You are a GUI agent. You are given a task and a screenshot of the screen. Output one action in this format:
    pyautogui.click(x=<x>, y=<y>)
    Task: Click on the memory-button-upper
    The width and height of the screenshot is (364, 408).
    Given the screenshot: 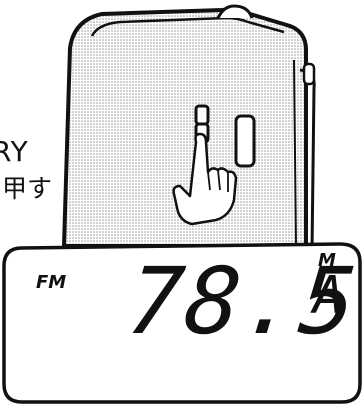 What is the action you would take?
    pyautogui.click(x=202, y=115)
    